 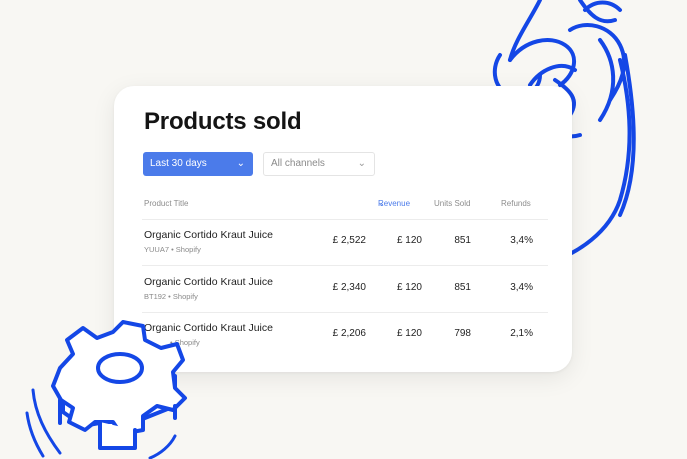 I want to click on card-title: Products sold, so click(x=223, y=121).